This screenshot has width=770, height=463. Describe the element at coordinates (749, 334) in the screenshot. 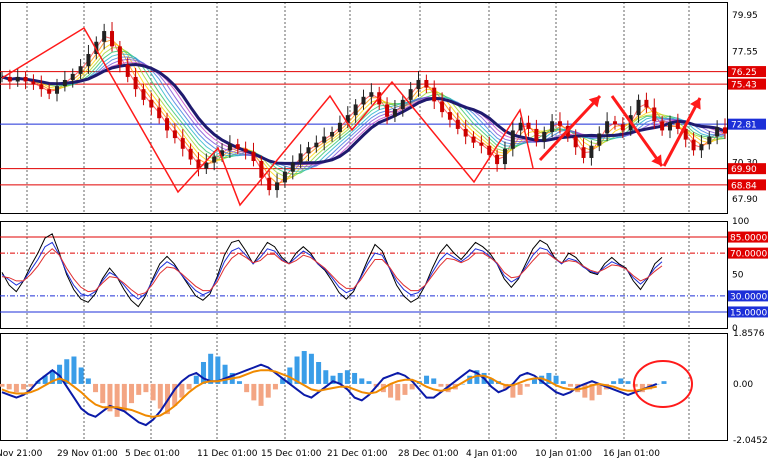

I see `macd-y-tick: 1.8576` at that location.